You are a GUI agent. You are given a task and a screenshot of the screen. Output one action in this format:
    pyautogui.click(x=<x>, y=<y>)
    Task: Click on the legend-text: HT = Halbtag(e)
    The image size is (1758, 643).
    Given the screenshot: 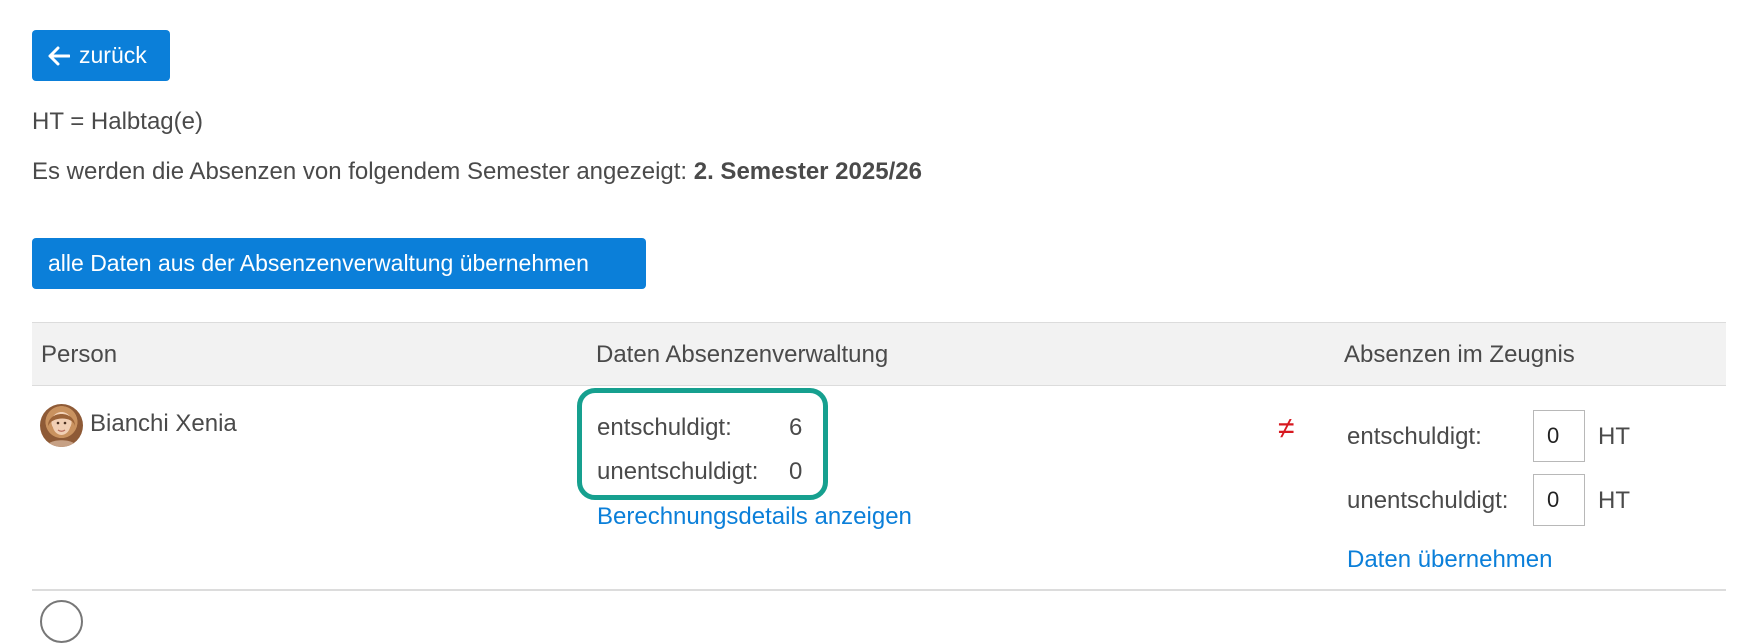 What is the action you would take?
    pyautogui.click(x=117, y=121)
    